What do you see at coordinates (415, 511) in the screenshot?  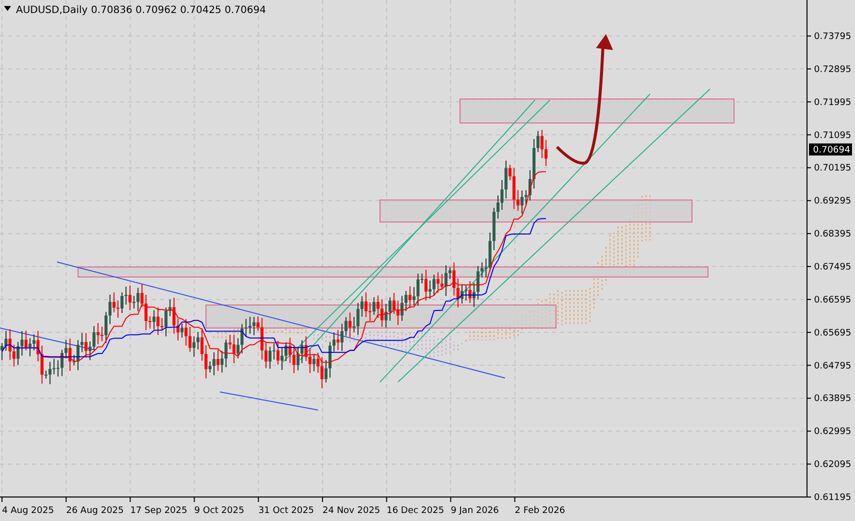 I see `date-axis-label: 16 Dec 2025` at bounding box center [415, 511].